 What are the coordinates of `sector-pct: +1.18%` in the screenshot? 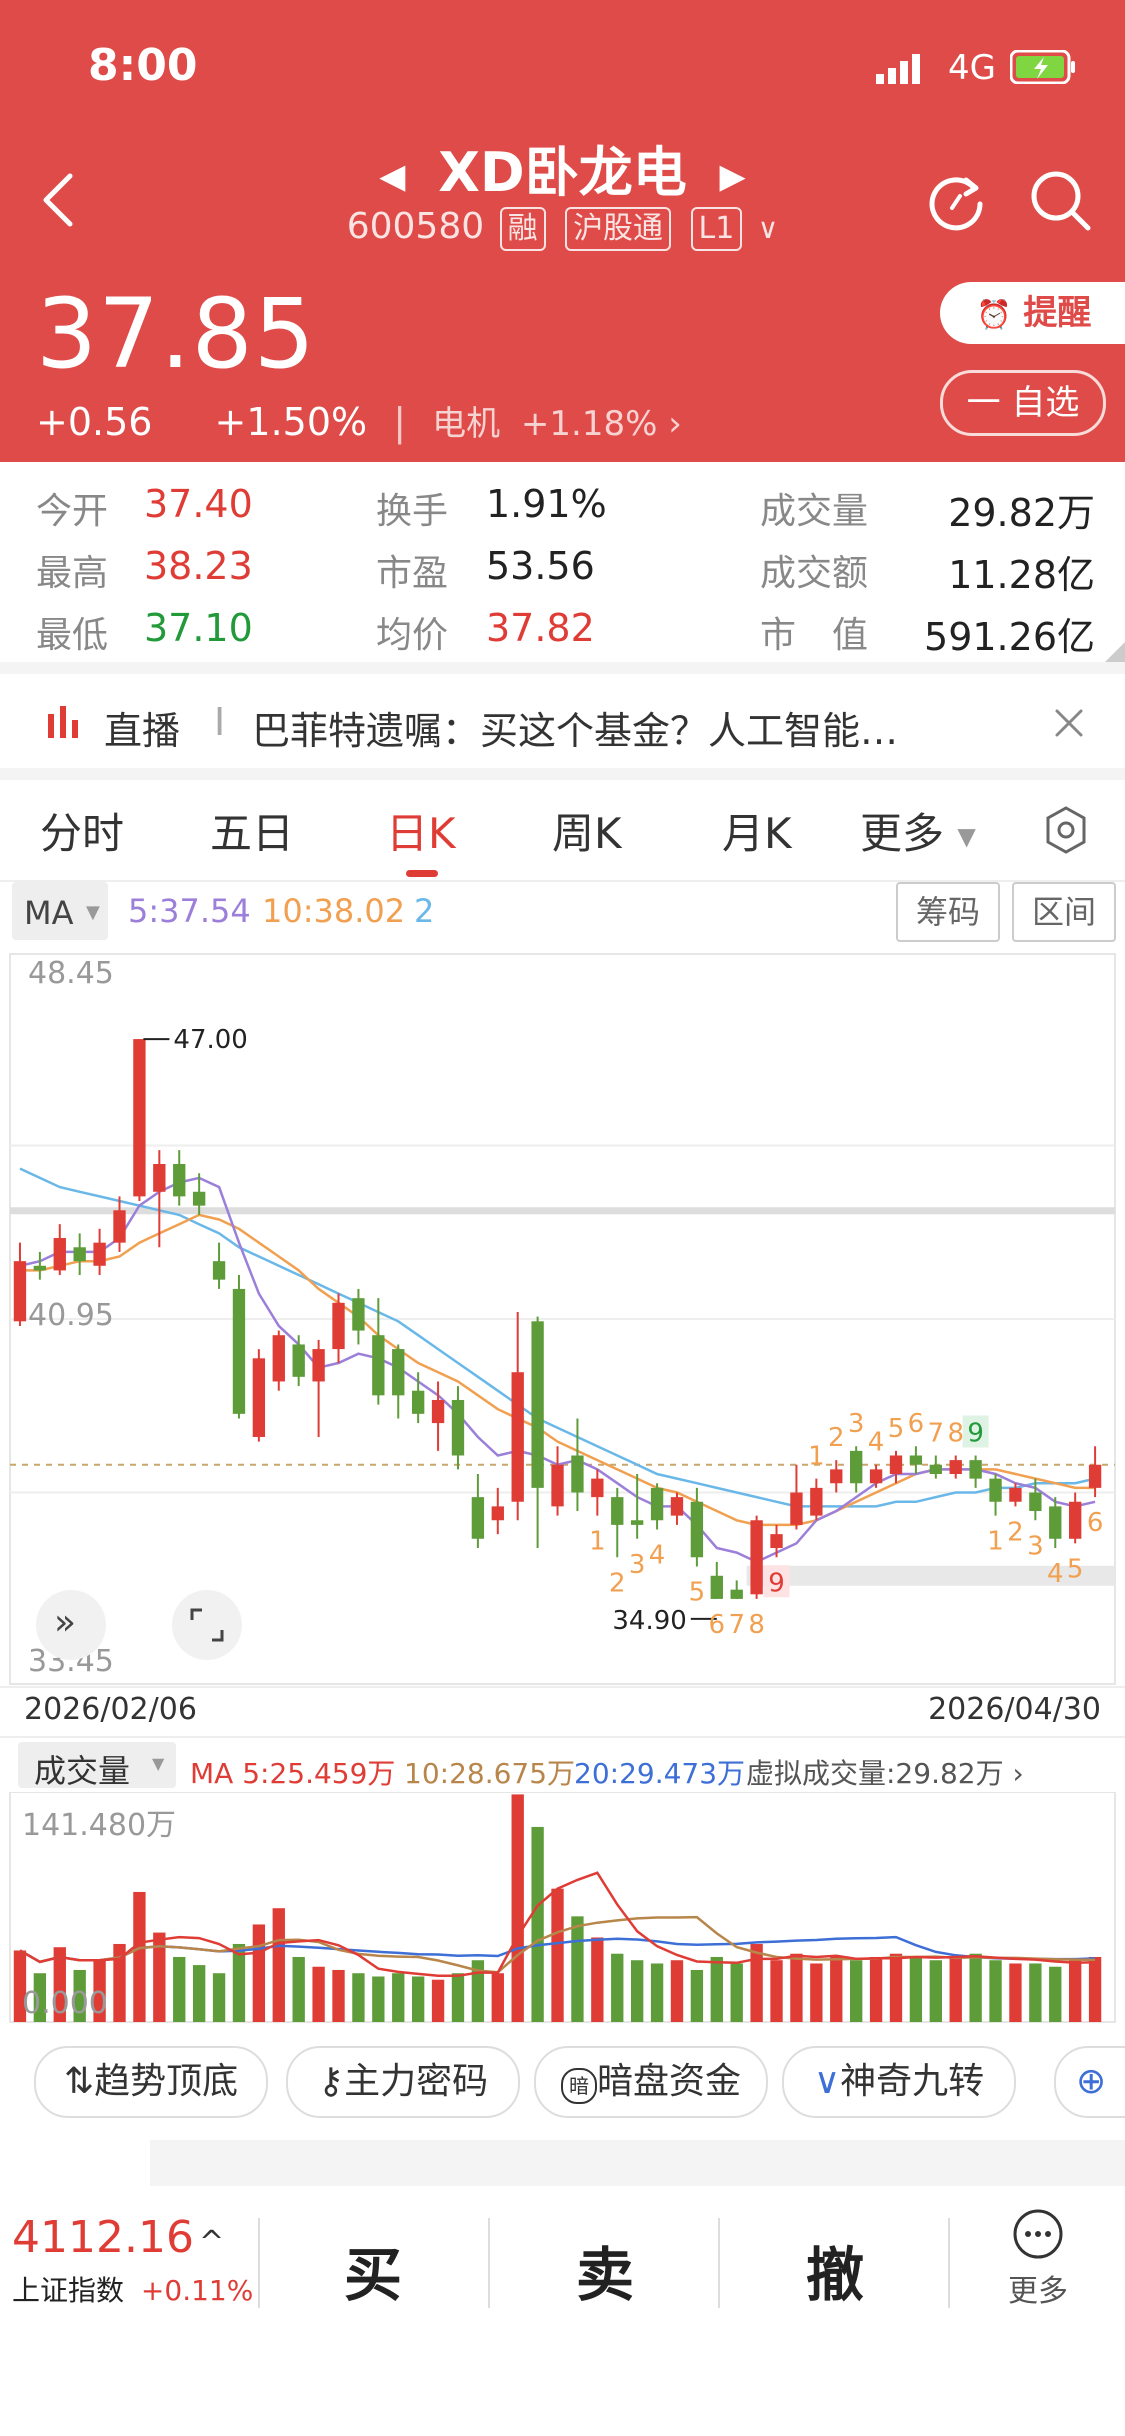 It's located at (589, 424).